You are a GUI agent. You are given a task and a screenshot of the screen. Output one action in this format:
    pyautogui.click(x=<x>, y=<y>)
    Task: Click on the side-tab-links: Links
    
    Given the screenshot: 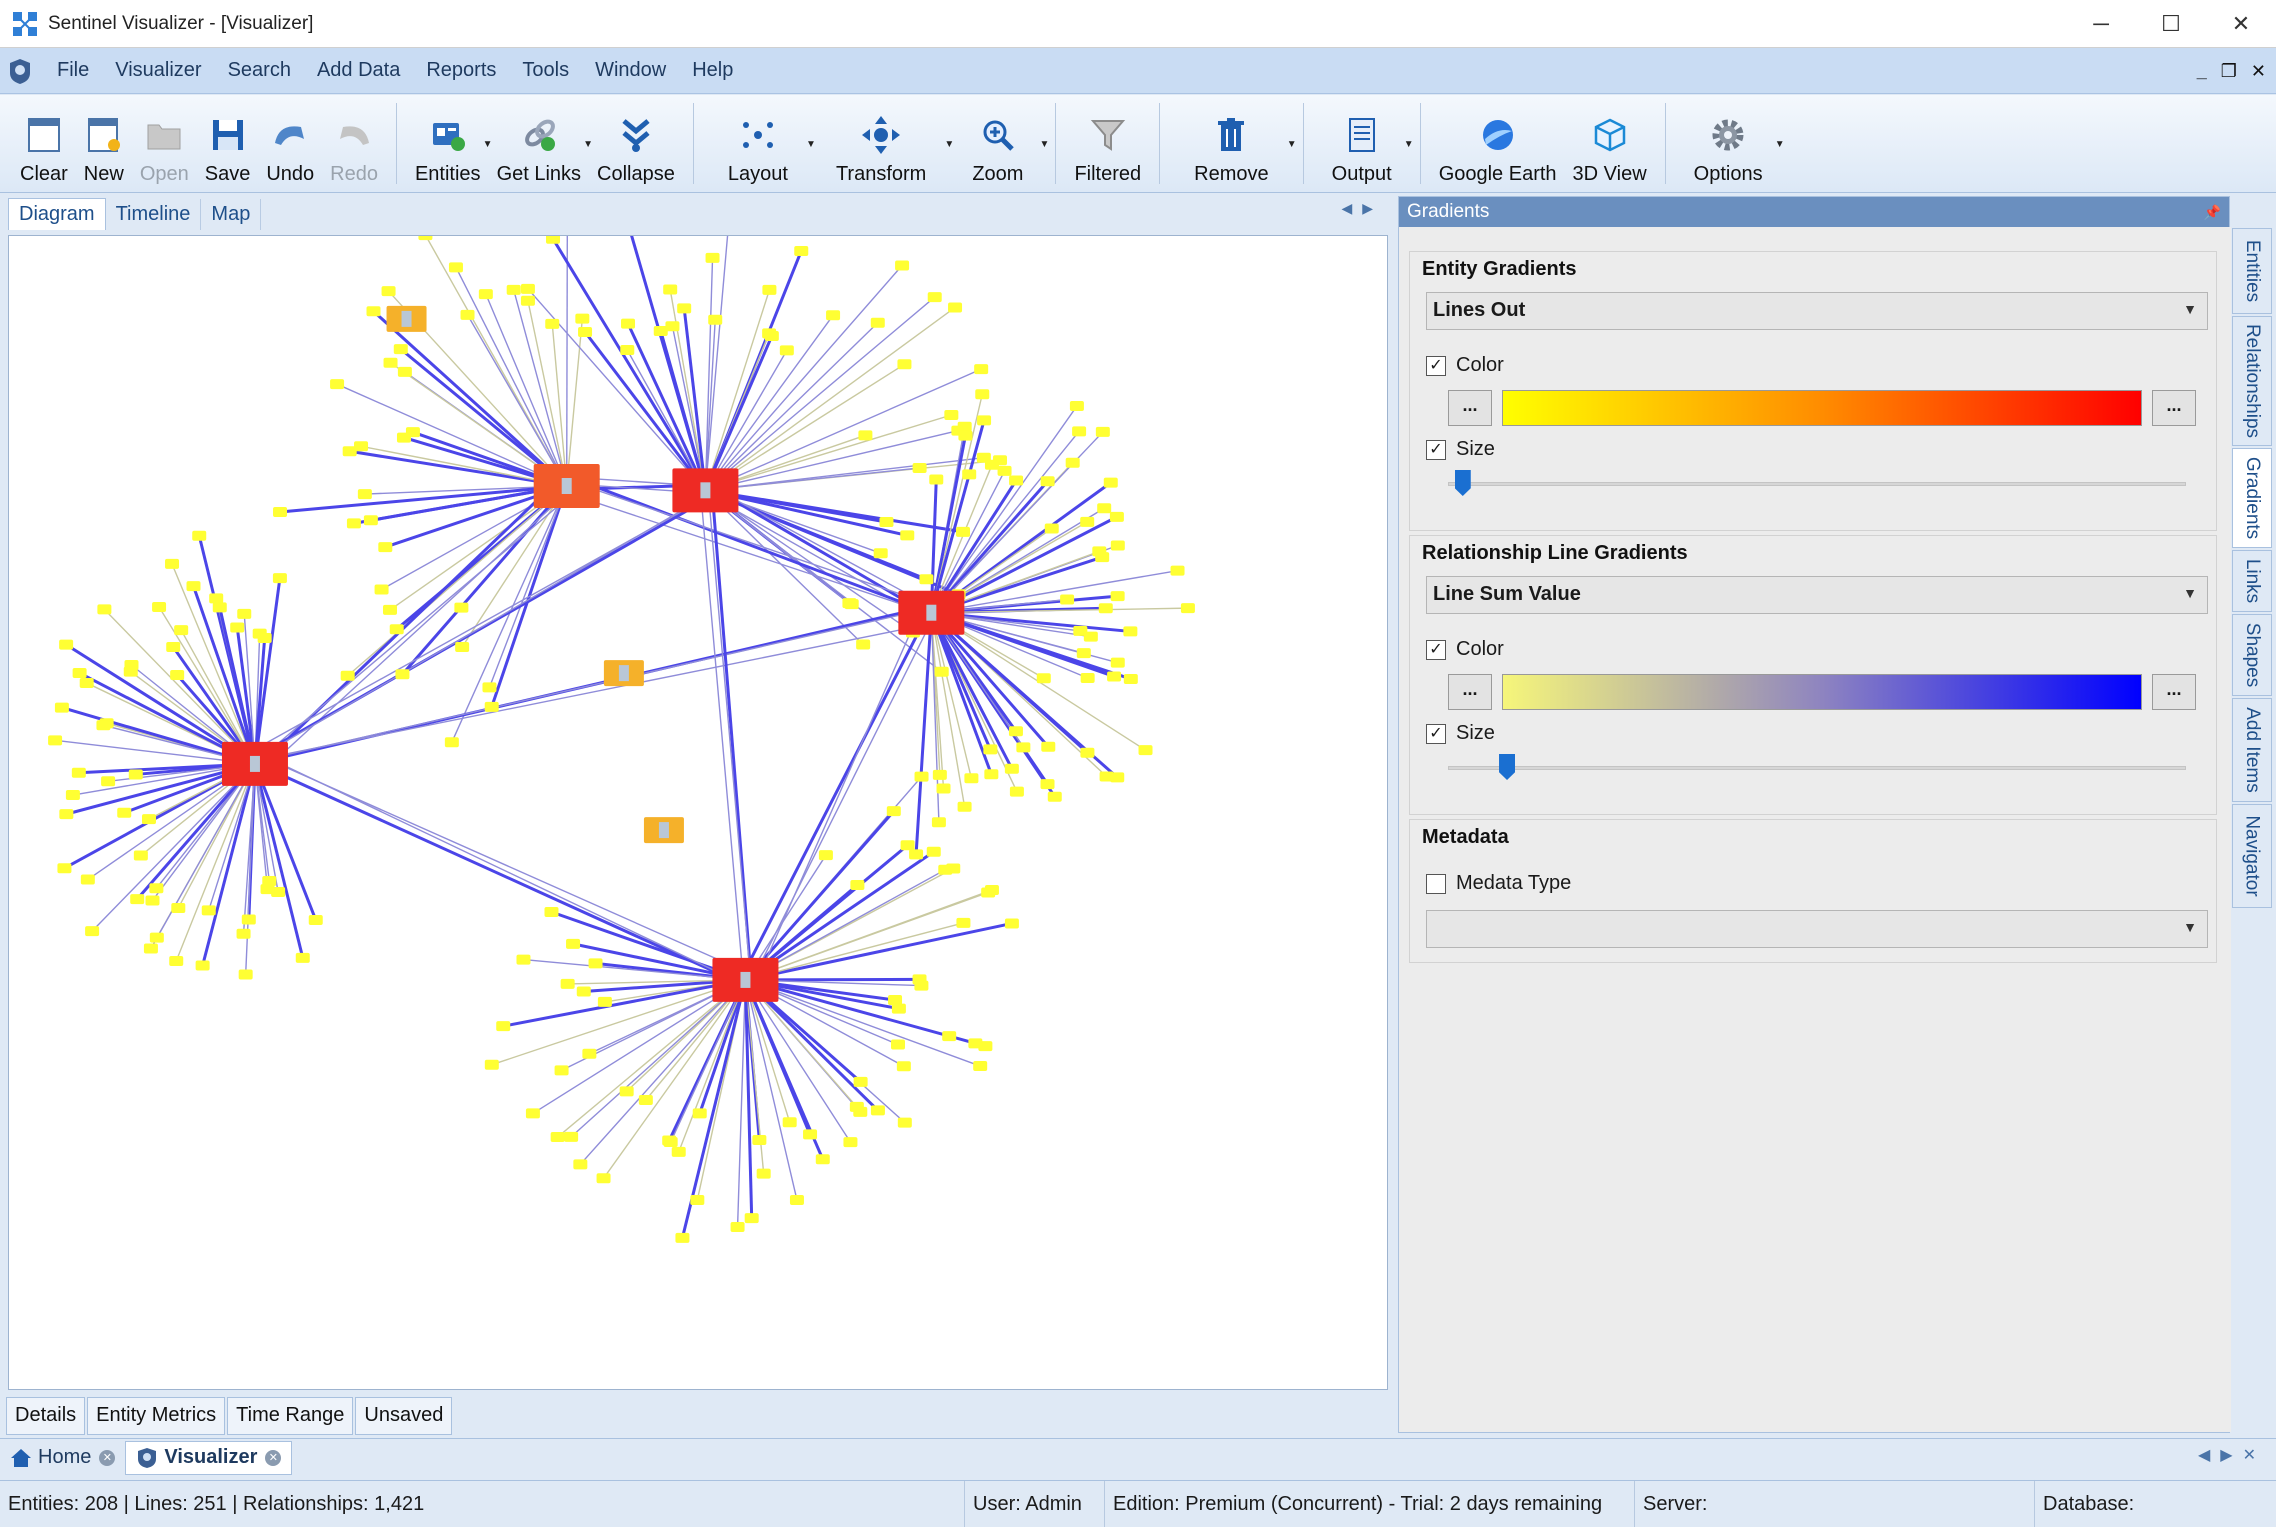 What is the action you would take?
    pyautogui.click(x=2252, y=581)
    